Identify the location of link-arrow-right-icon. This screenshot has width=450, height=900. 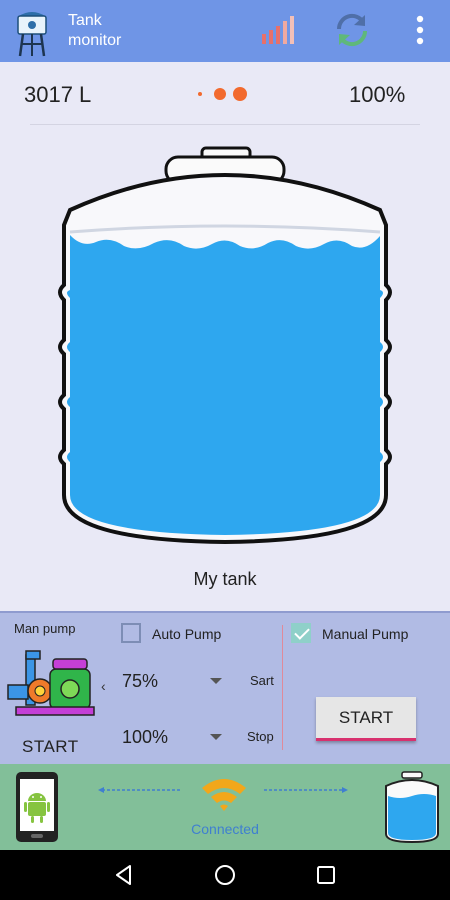
(306, 790).